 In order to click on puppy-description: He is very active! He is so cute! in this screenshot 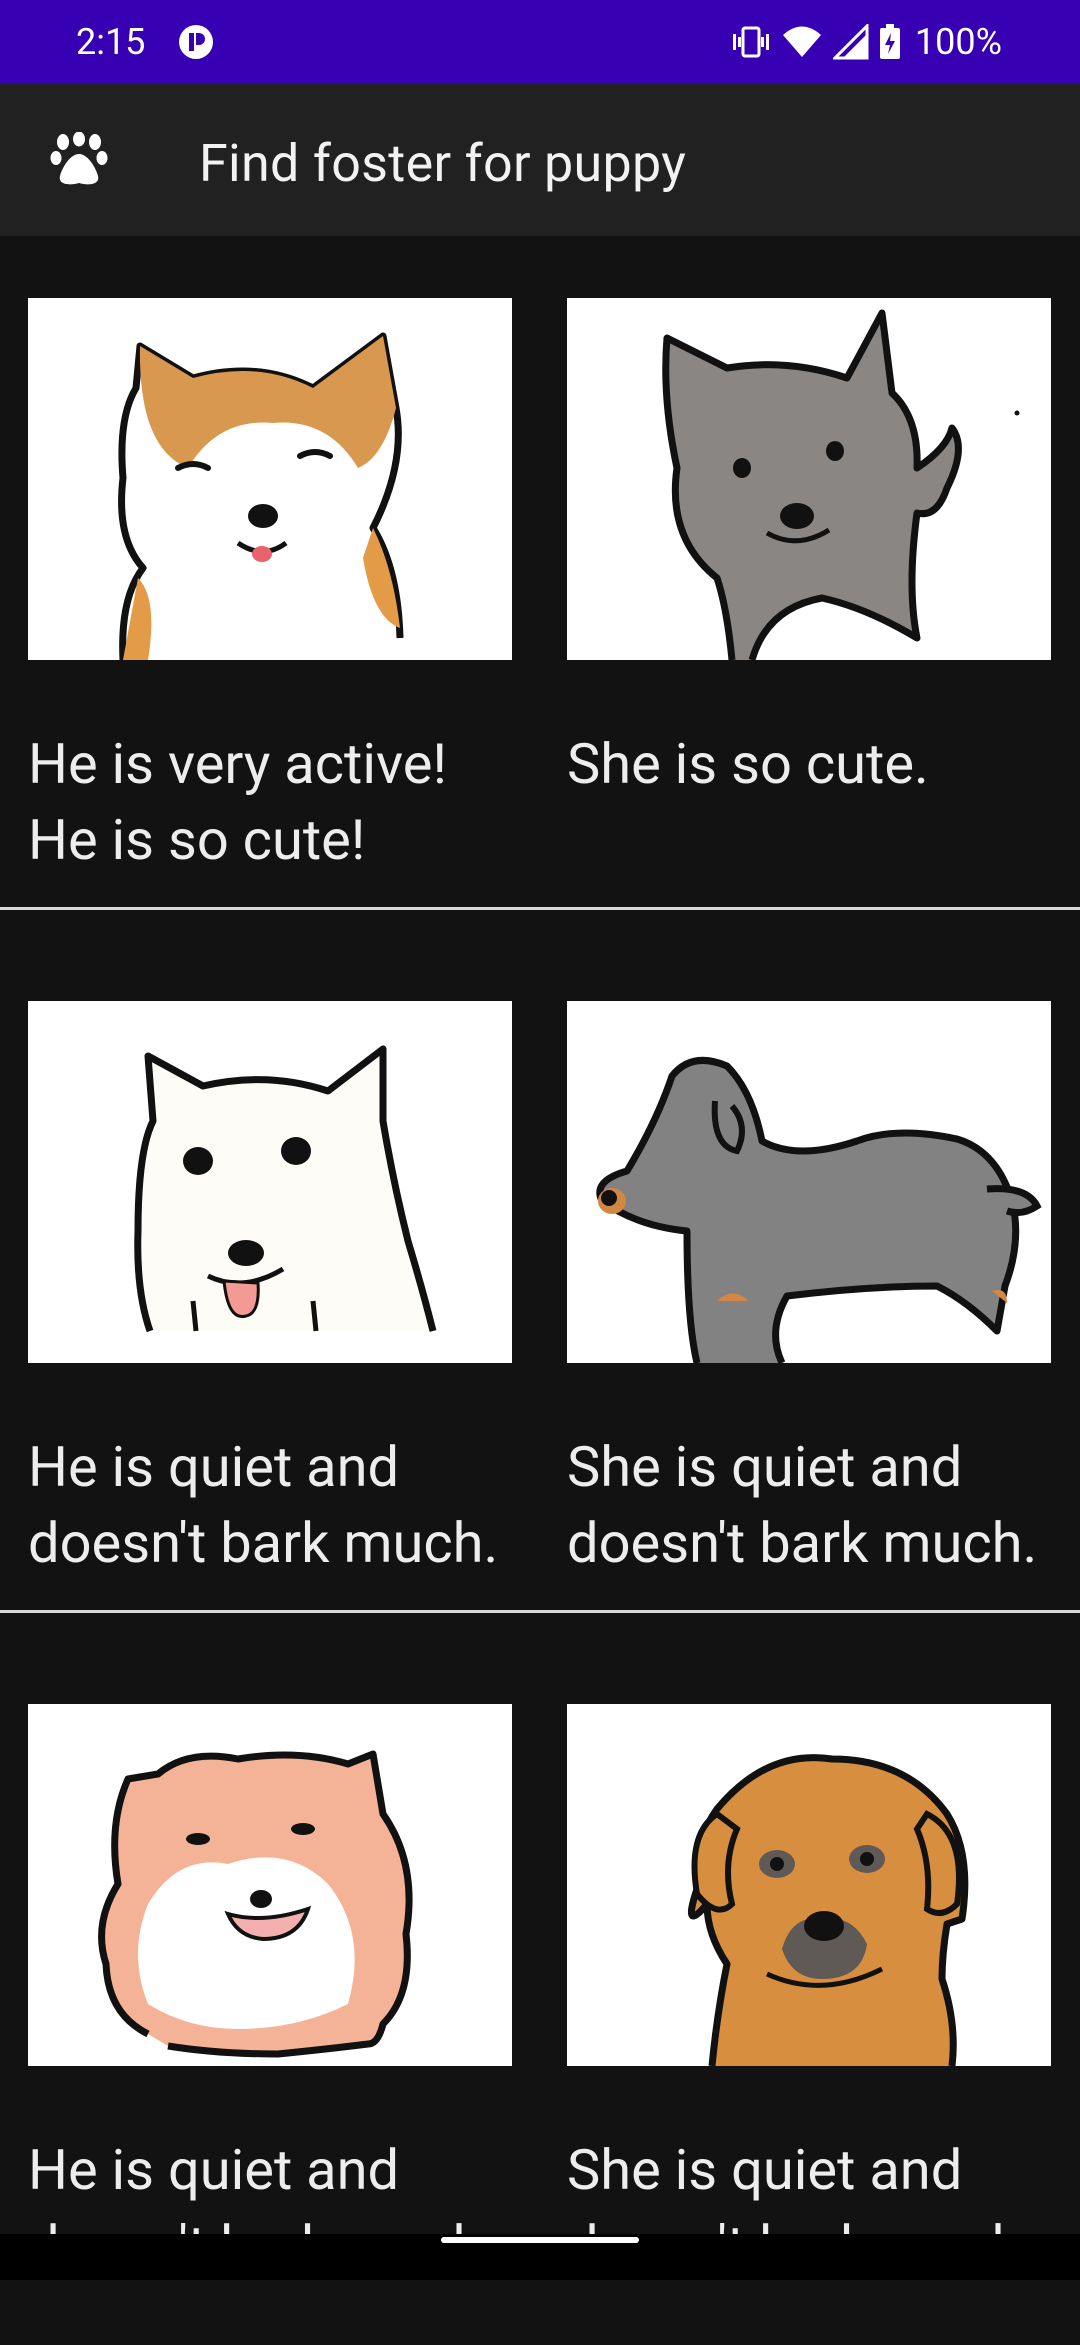, I will do `click(237, 802)`.